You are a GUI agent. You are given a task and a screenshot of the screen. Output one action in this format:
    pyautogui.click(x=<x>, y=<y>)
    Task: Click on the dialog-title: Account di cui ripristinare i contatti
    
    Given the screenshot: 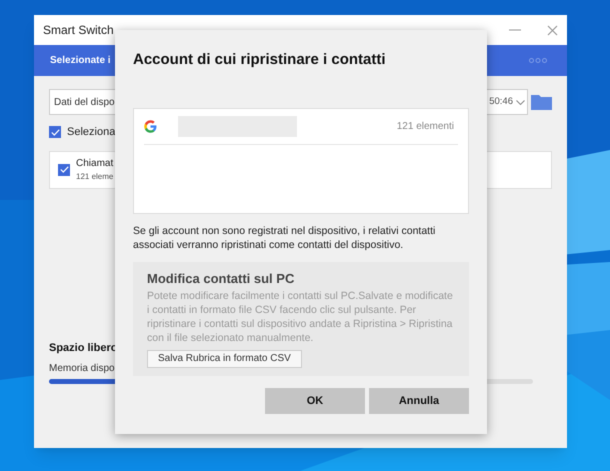 What is the action you would take?
    pyautogui.click(x=260, y=60)
    